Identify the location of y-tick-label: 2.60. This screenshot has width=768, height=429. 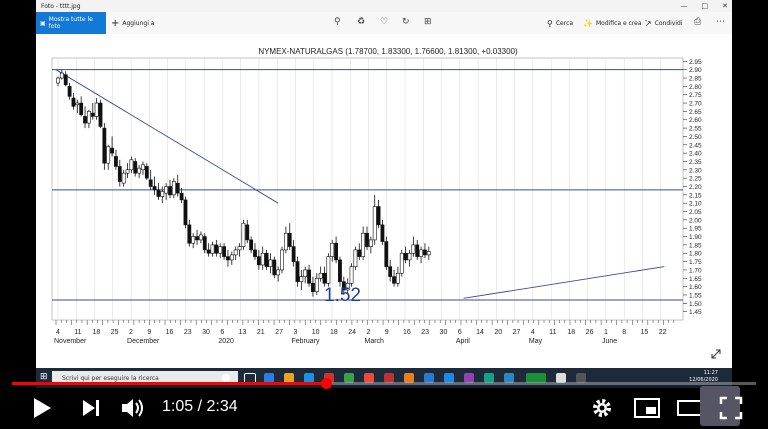
(695, 120).